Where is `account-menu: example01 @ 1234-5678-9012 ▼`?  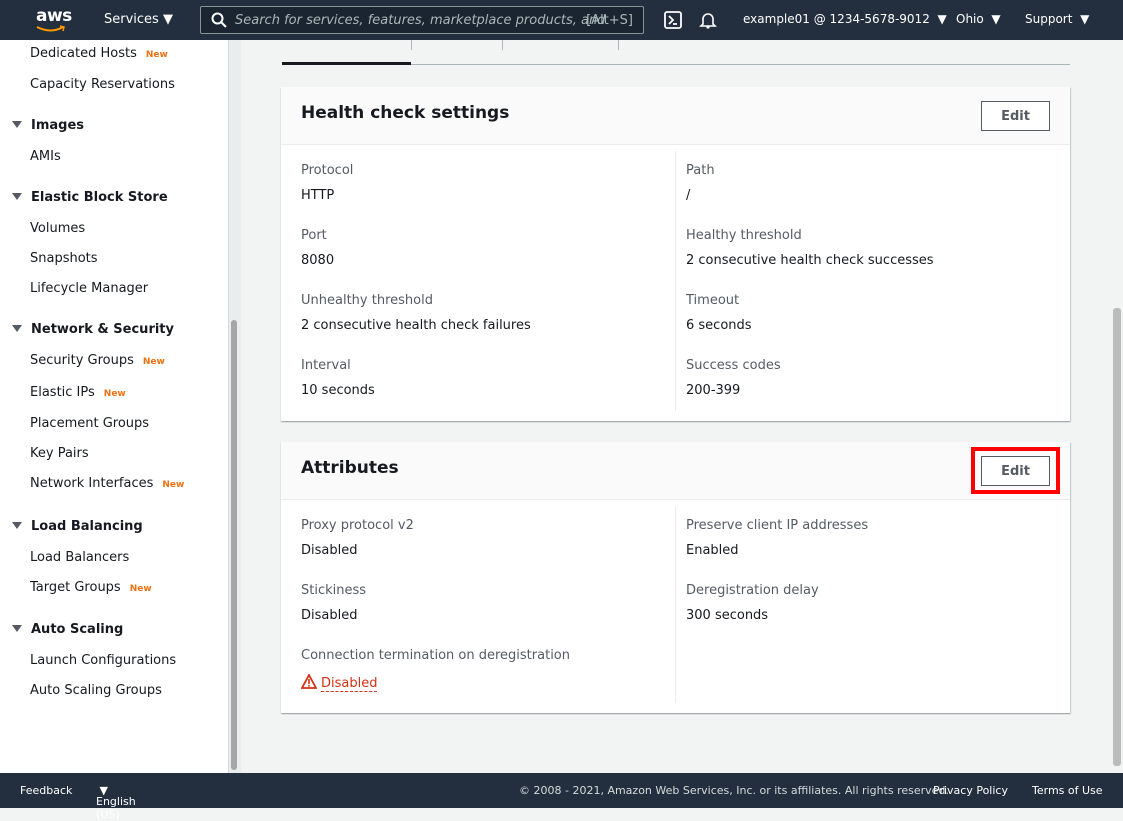 account-menu: example01 @ 1234-5678-9012 ▼ is located at coordinates (845, 19).